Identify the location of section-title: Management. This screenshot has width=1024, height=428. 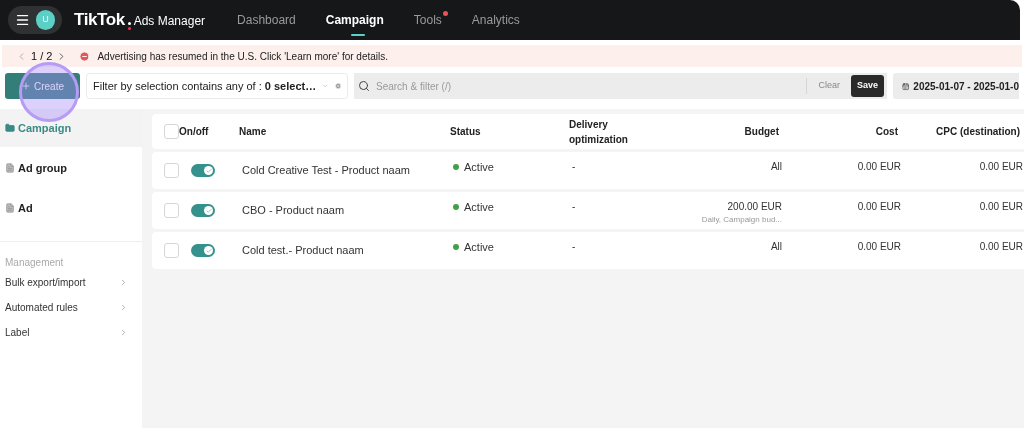
(34, 263).